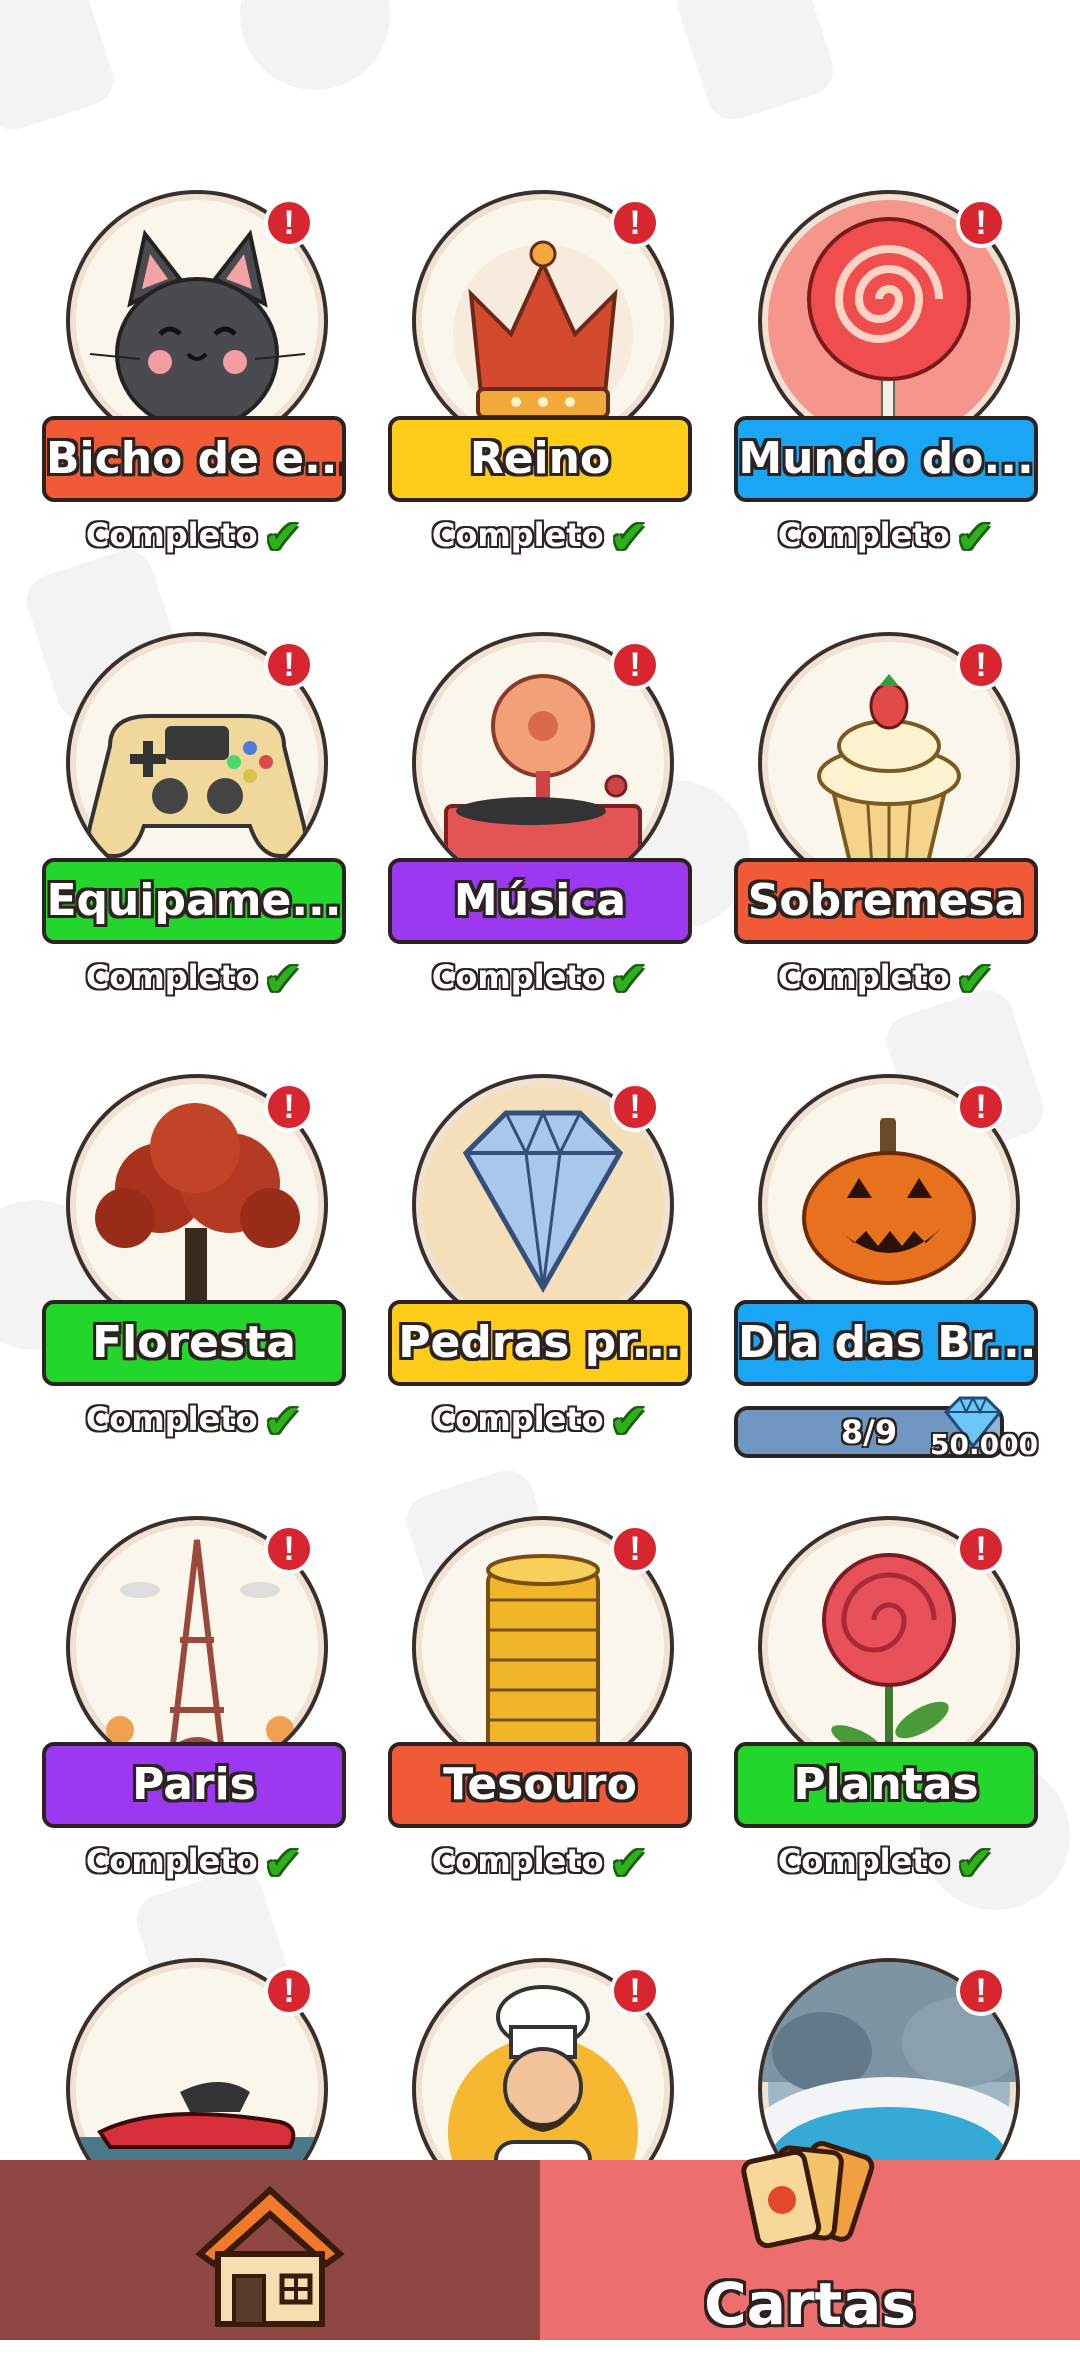  Describe the element at coordinates (889, 832) in the screenshot. I see `collection-card: ! Sobremesa Completo ✔` at that location.